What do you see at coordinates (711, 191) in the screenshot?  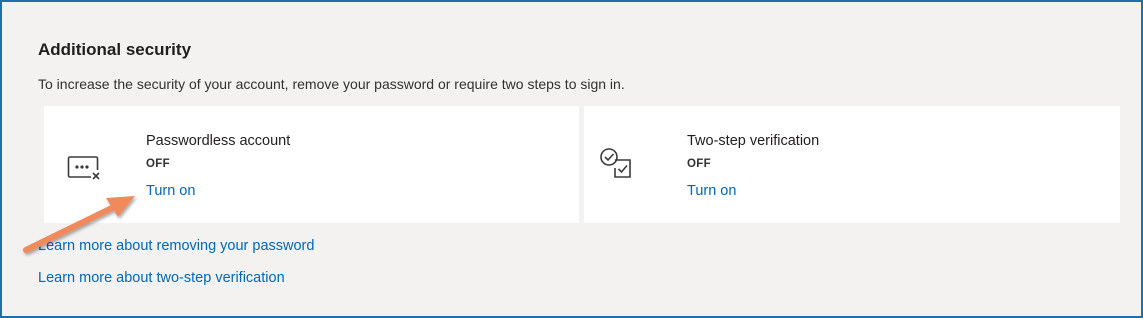 I see `two-step-turn-on-link: Turn on` at bounding box center [711, 191].